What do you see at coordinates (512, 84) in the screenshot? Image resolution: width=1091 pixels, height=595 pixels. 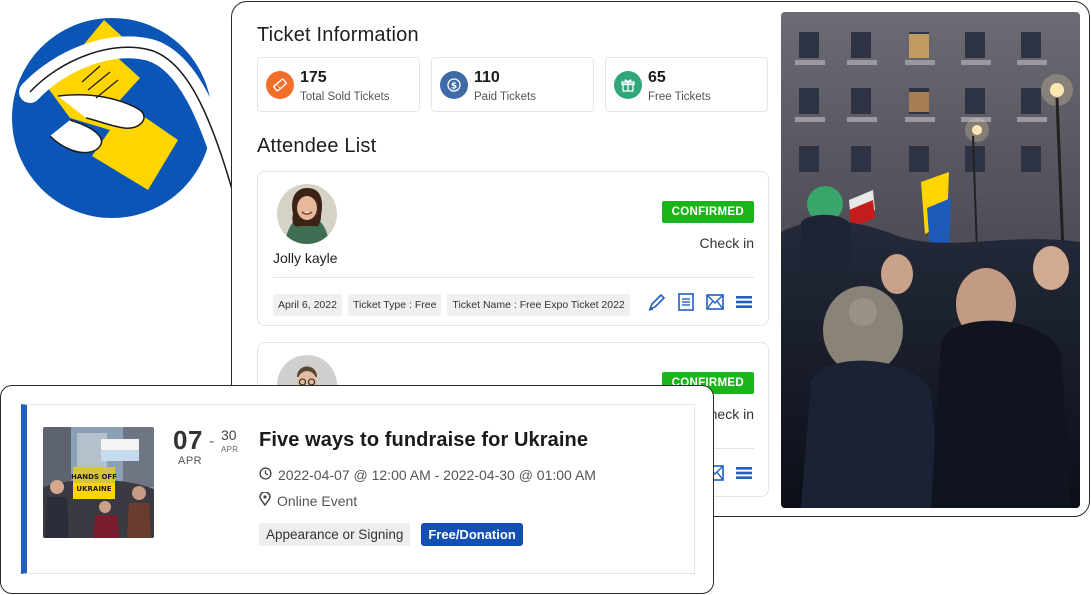 I see `stat-paid: $ 110 Paid Tickets` at bounding box center [512, 84].